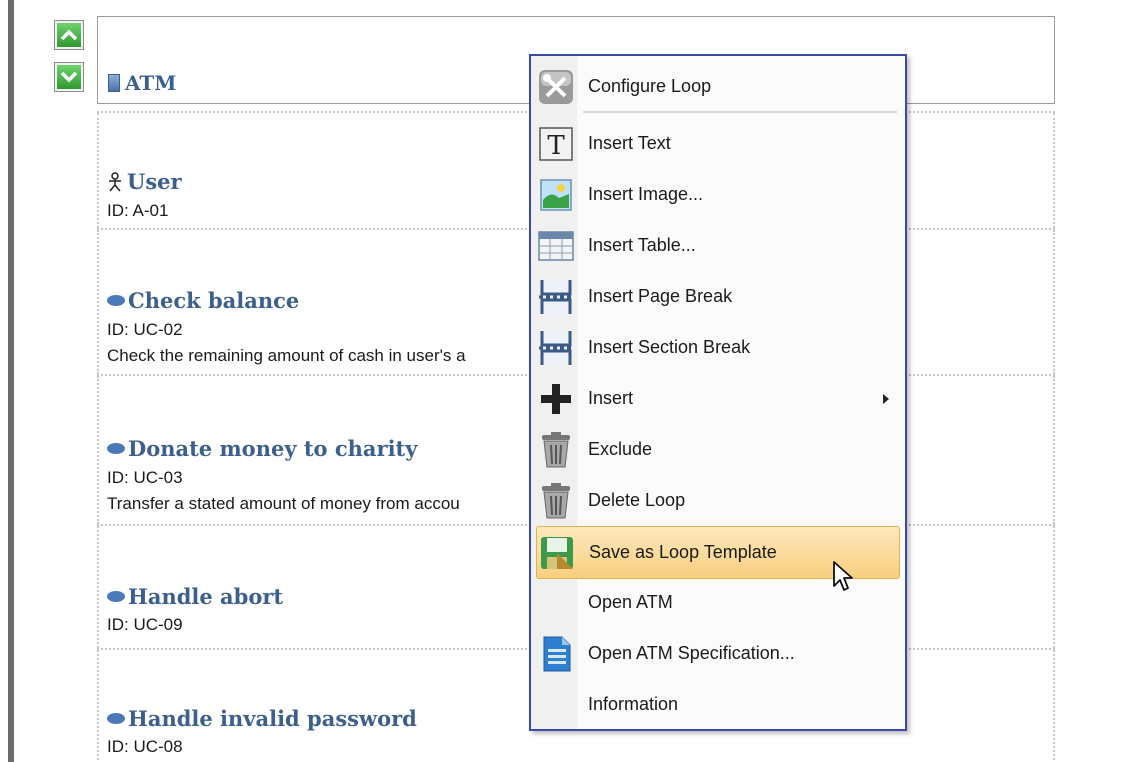 The width and height of the screenshot is (1125, 762). What do you see at coordinates (206, 596) in the screenshot?
I see `usecase-name: Handle abort` at bounding box center [206, 596].